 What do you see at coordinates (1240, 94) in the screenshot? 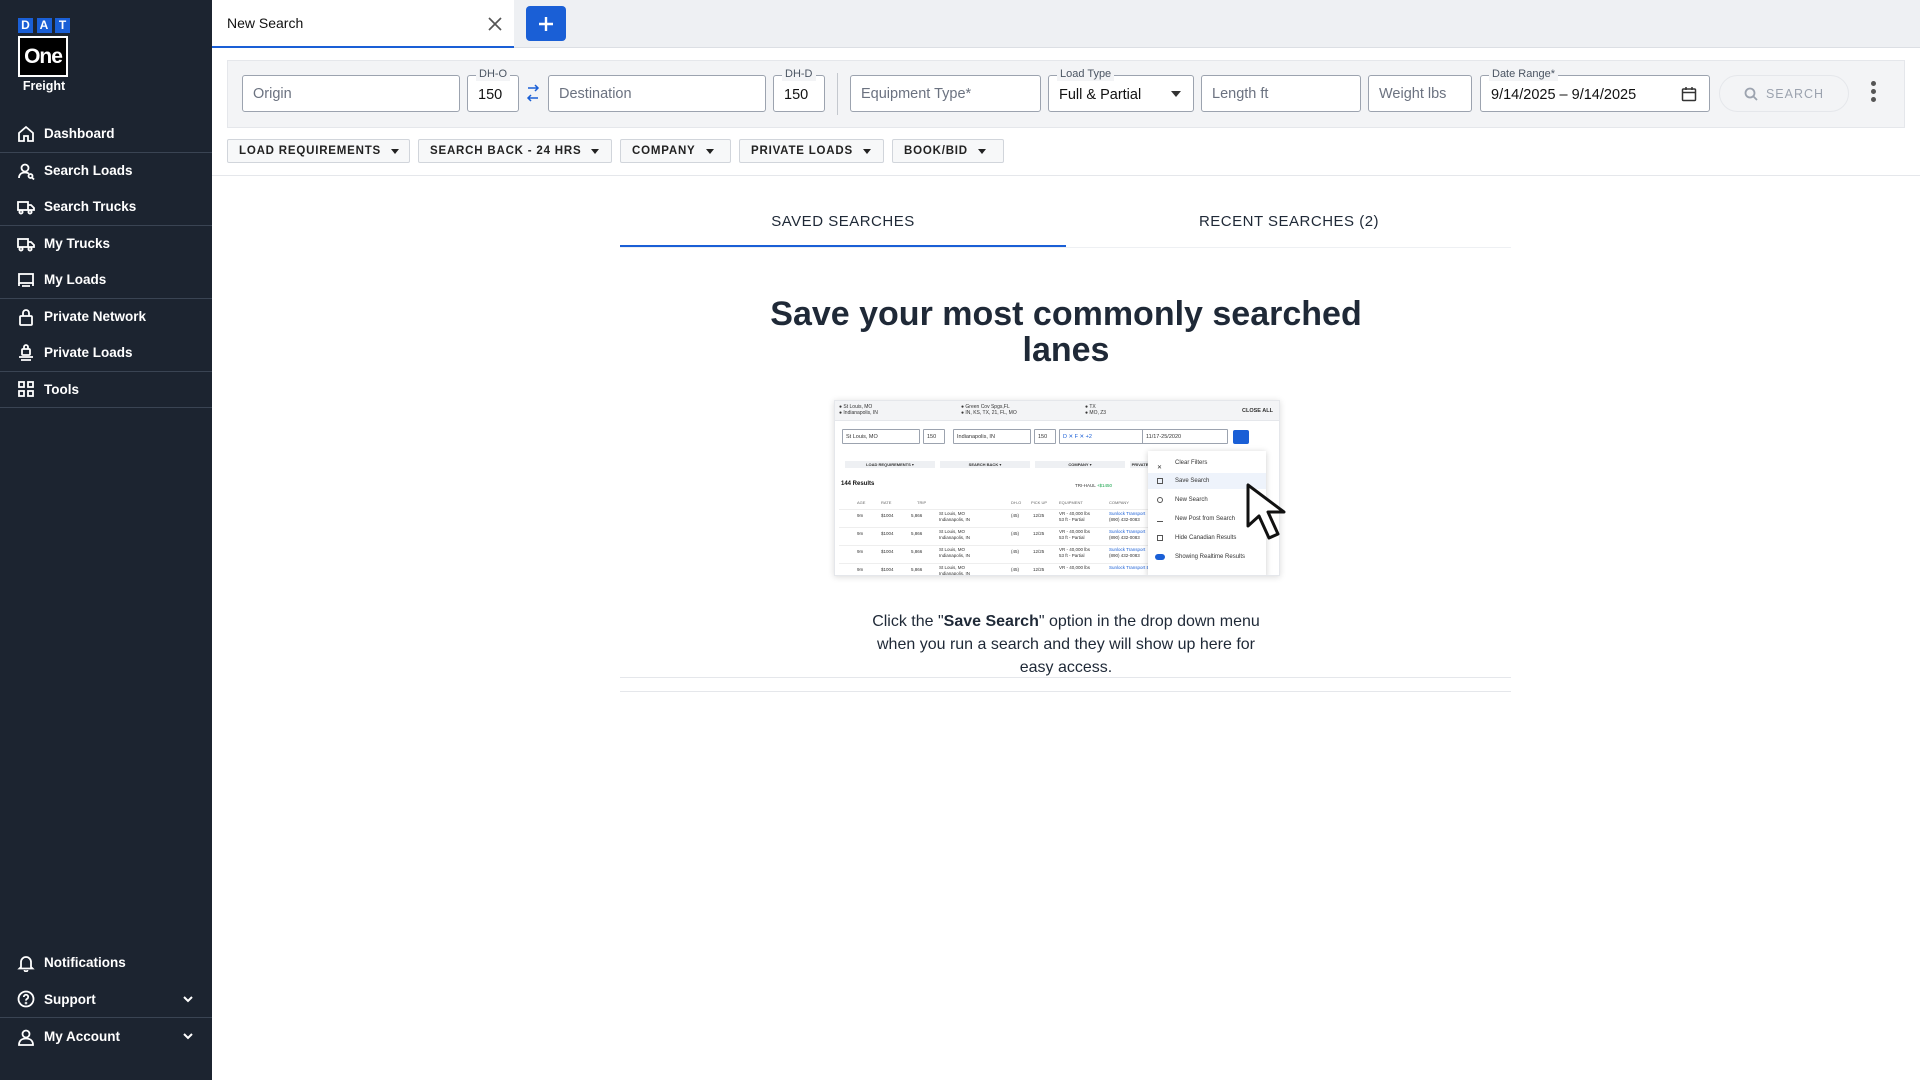
I see `length-placeholder: Length ft` at bounding box center [1240, 94].